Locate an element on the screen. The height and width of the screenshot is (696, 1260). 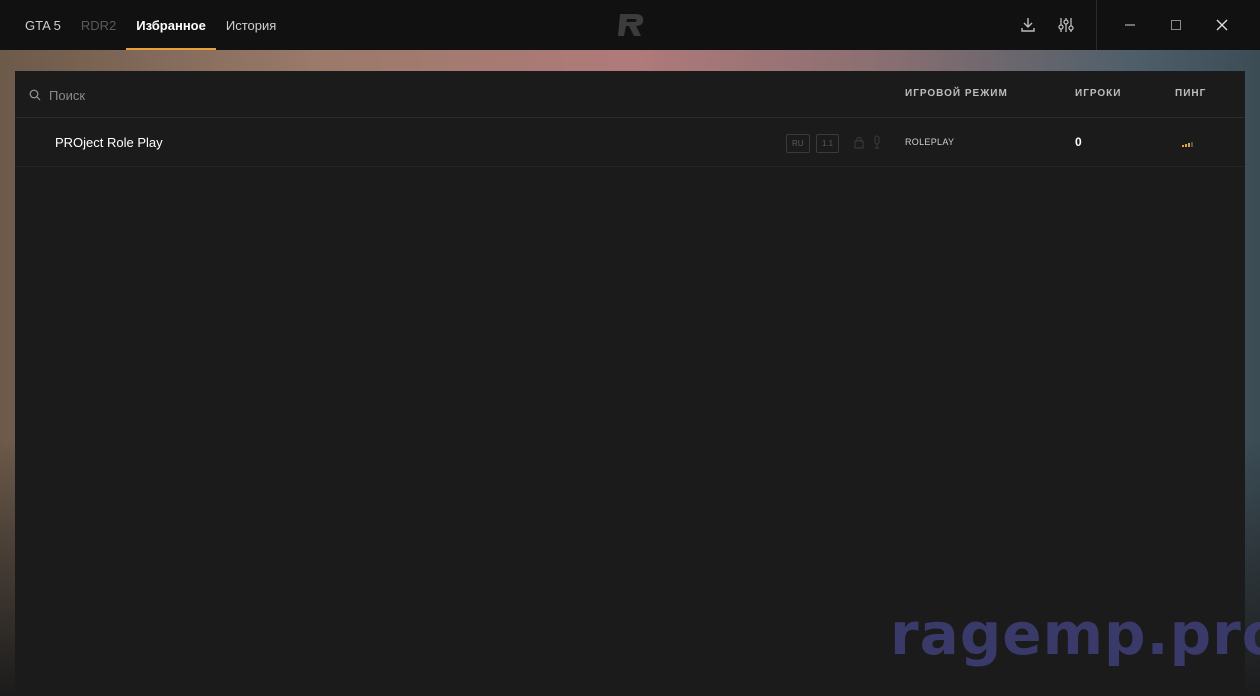
maximize-icon is located at coordinates (1176, 25).